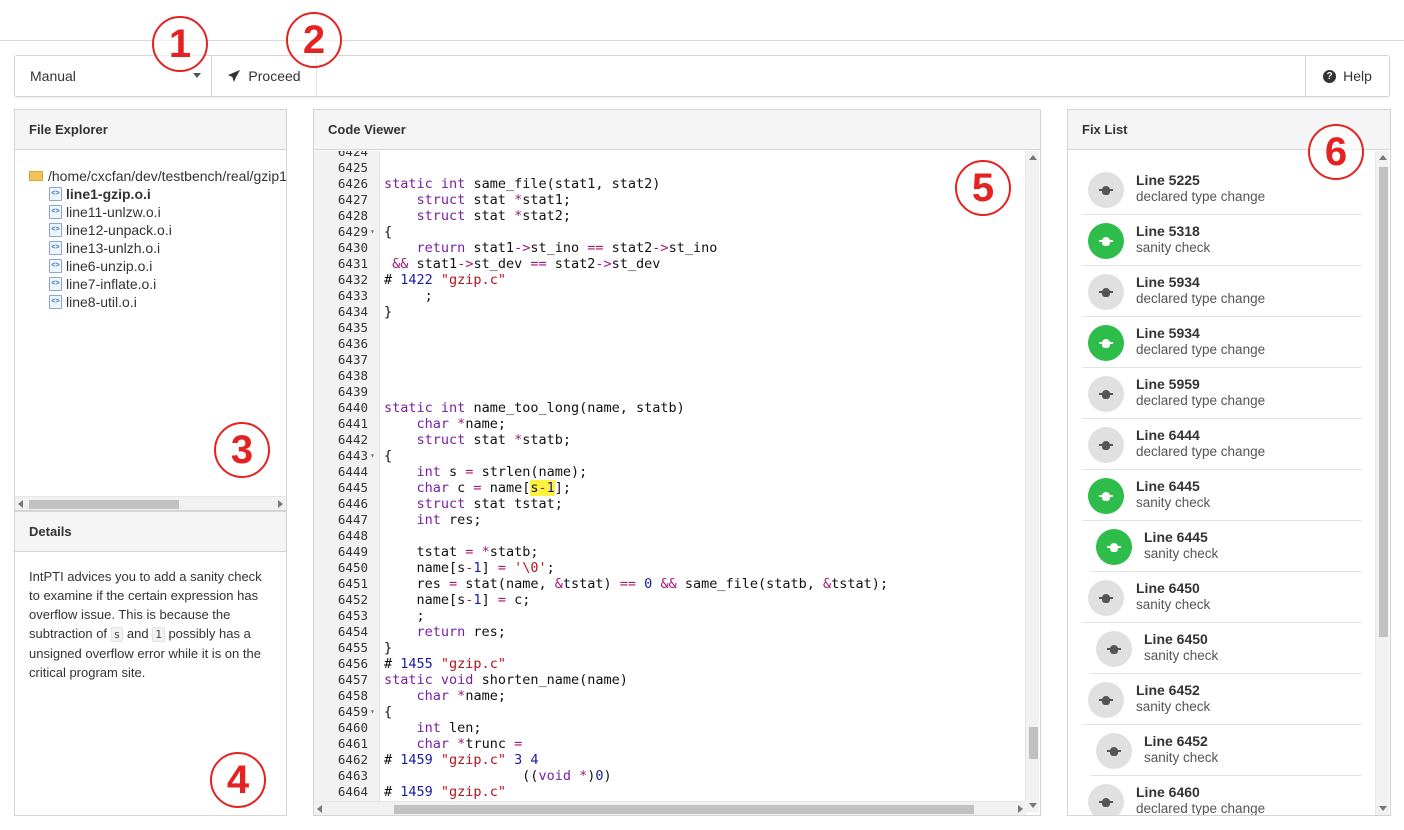  Describe the element at coordinates (493, 200) in the screenshot. I see `code-text: struct stat *stat1;` at that location.